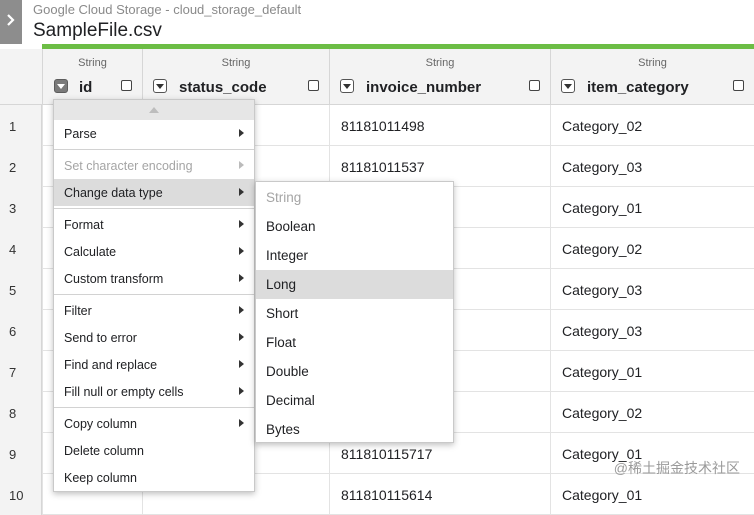 This screenshot has height=515, width=754. I want to click on menu-item-send-to-error: Send to error, so click(154, 337).